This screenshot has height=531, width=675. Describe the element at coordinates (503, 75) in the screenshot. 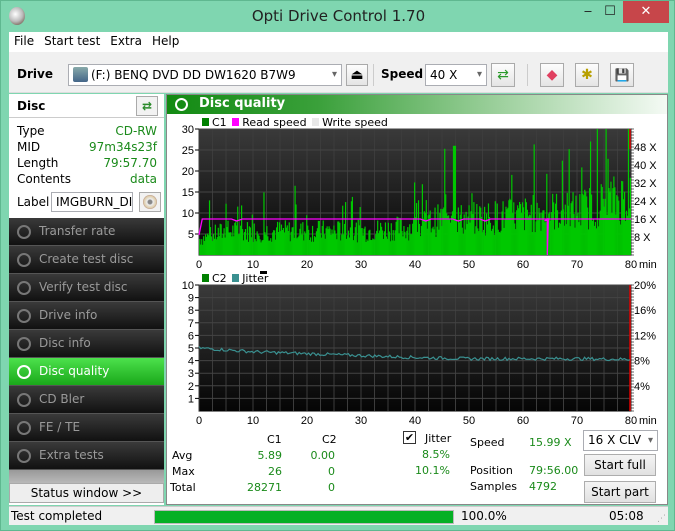

I see `refresh-speed-button: ⇄` at that location.